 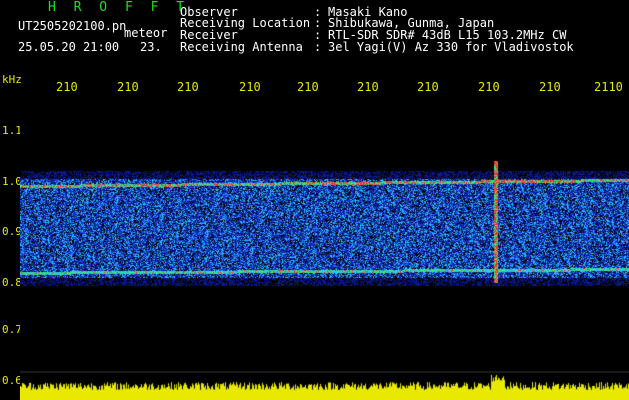 I want to click on x-tick-4: 210, so click(x=250, y=87).